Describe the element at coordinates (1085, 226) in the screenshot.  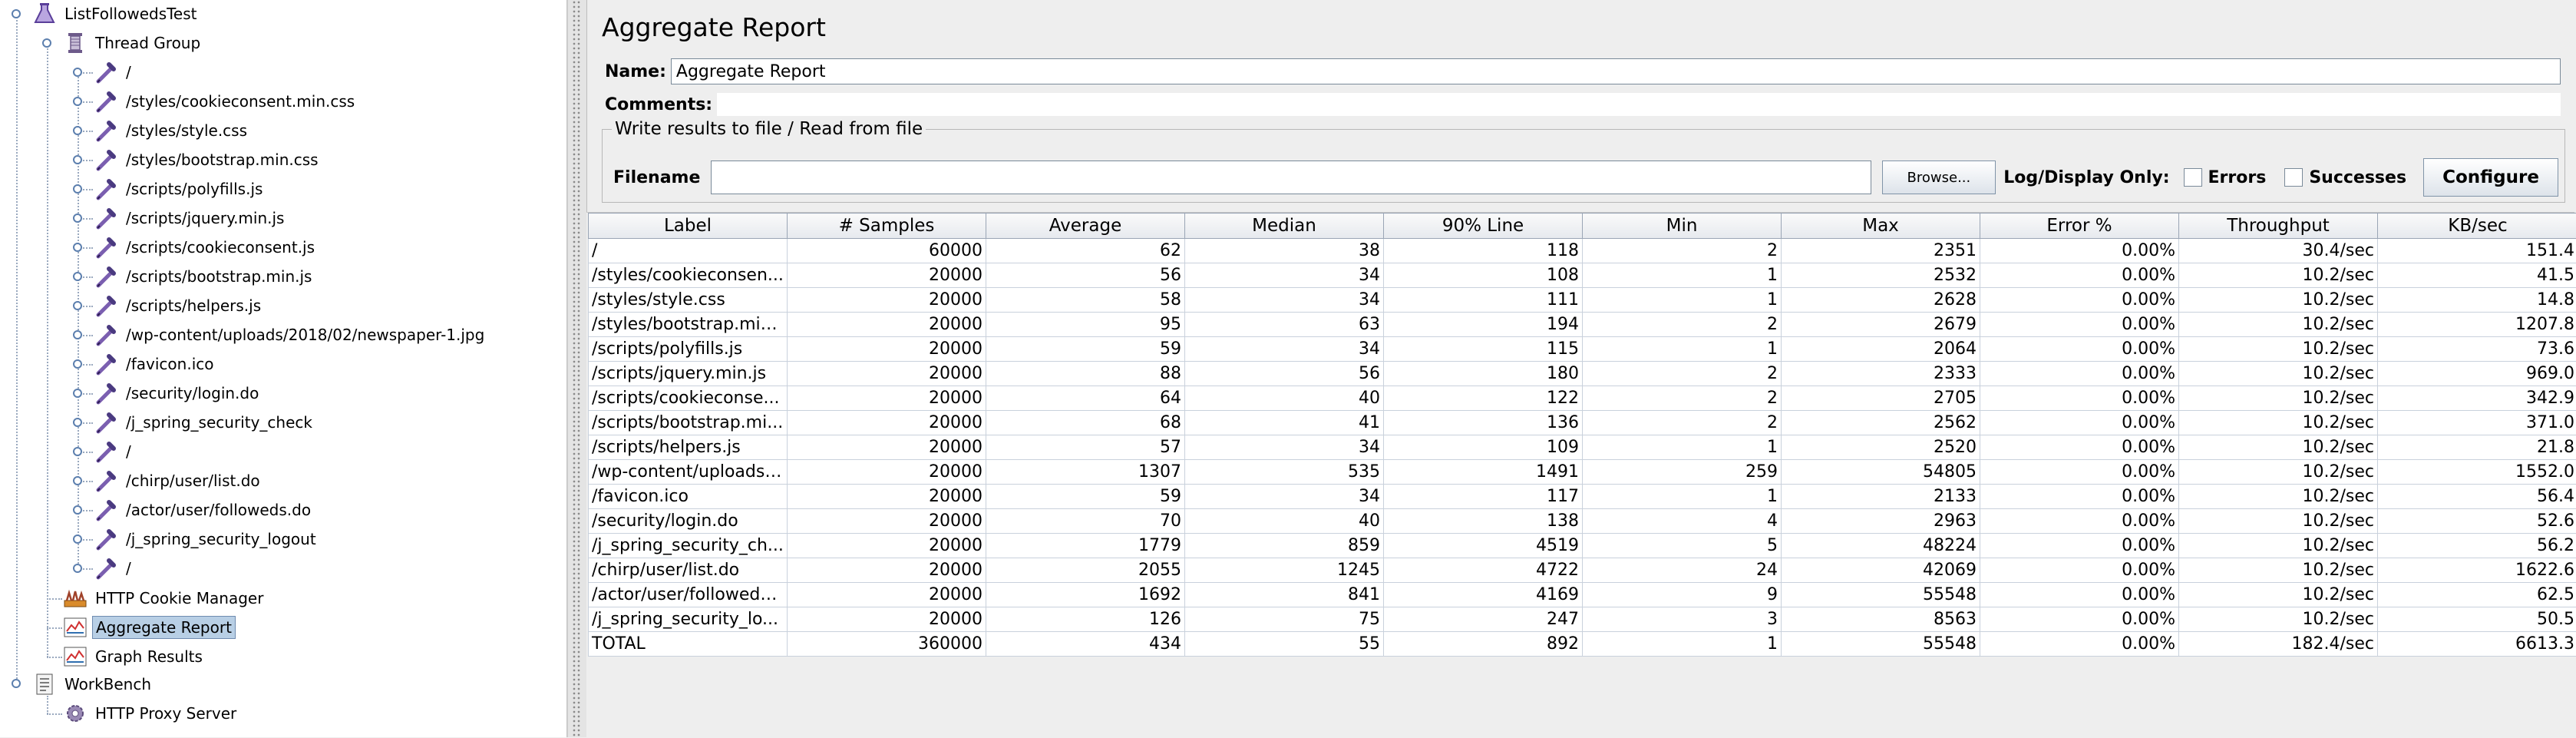
I see `column-header: Average` at that location.